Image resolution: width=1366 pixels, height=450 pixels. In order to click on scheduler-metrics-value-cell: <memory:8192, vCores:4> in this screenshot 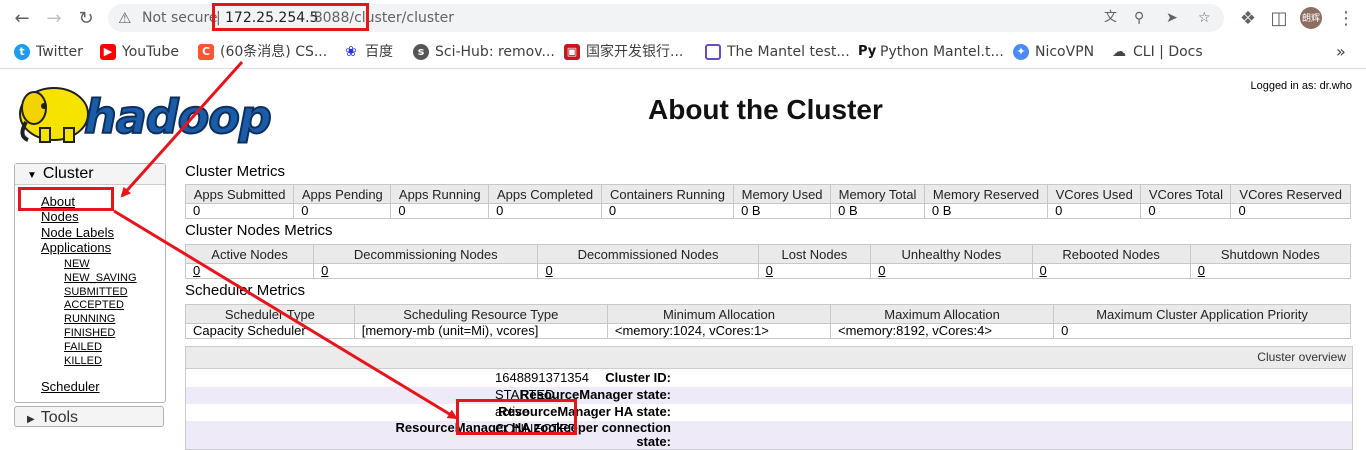, I will do `click(942, 331)`.